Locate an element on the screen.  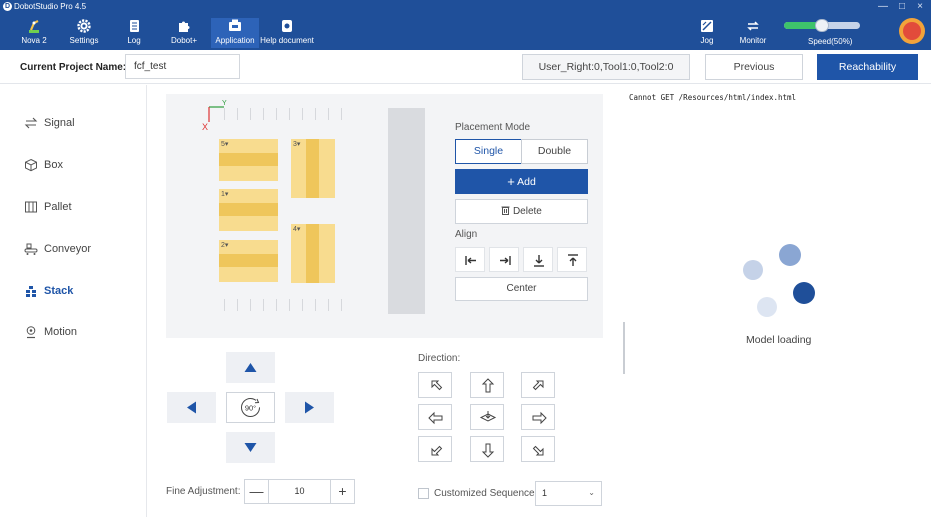
align-left-button is located at coordinates (470, 259).